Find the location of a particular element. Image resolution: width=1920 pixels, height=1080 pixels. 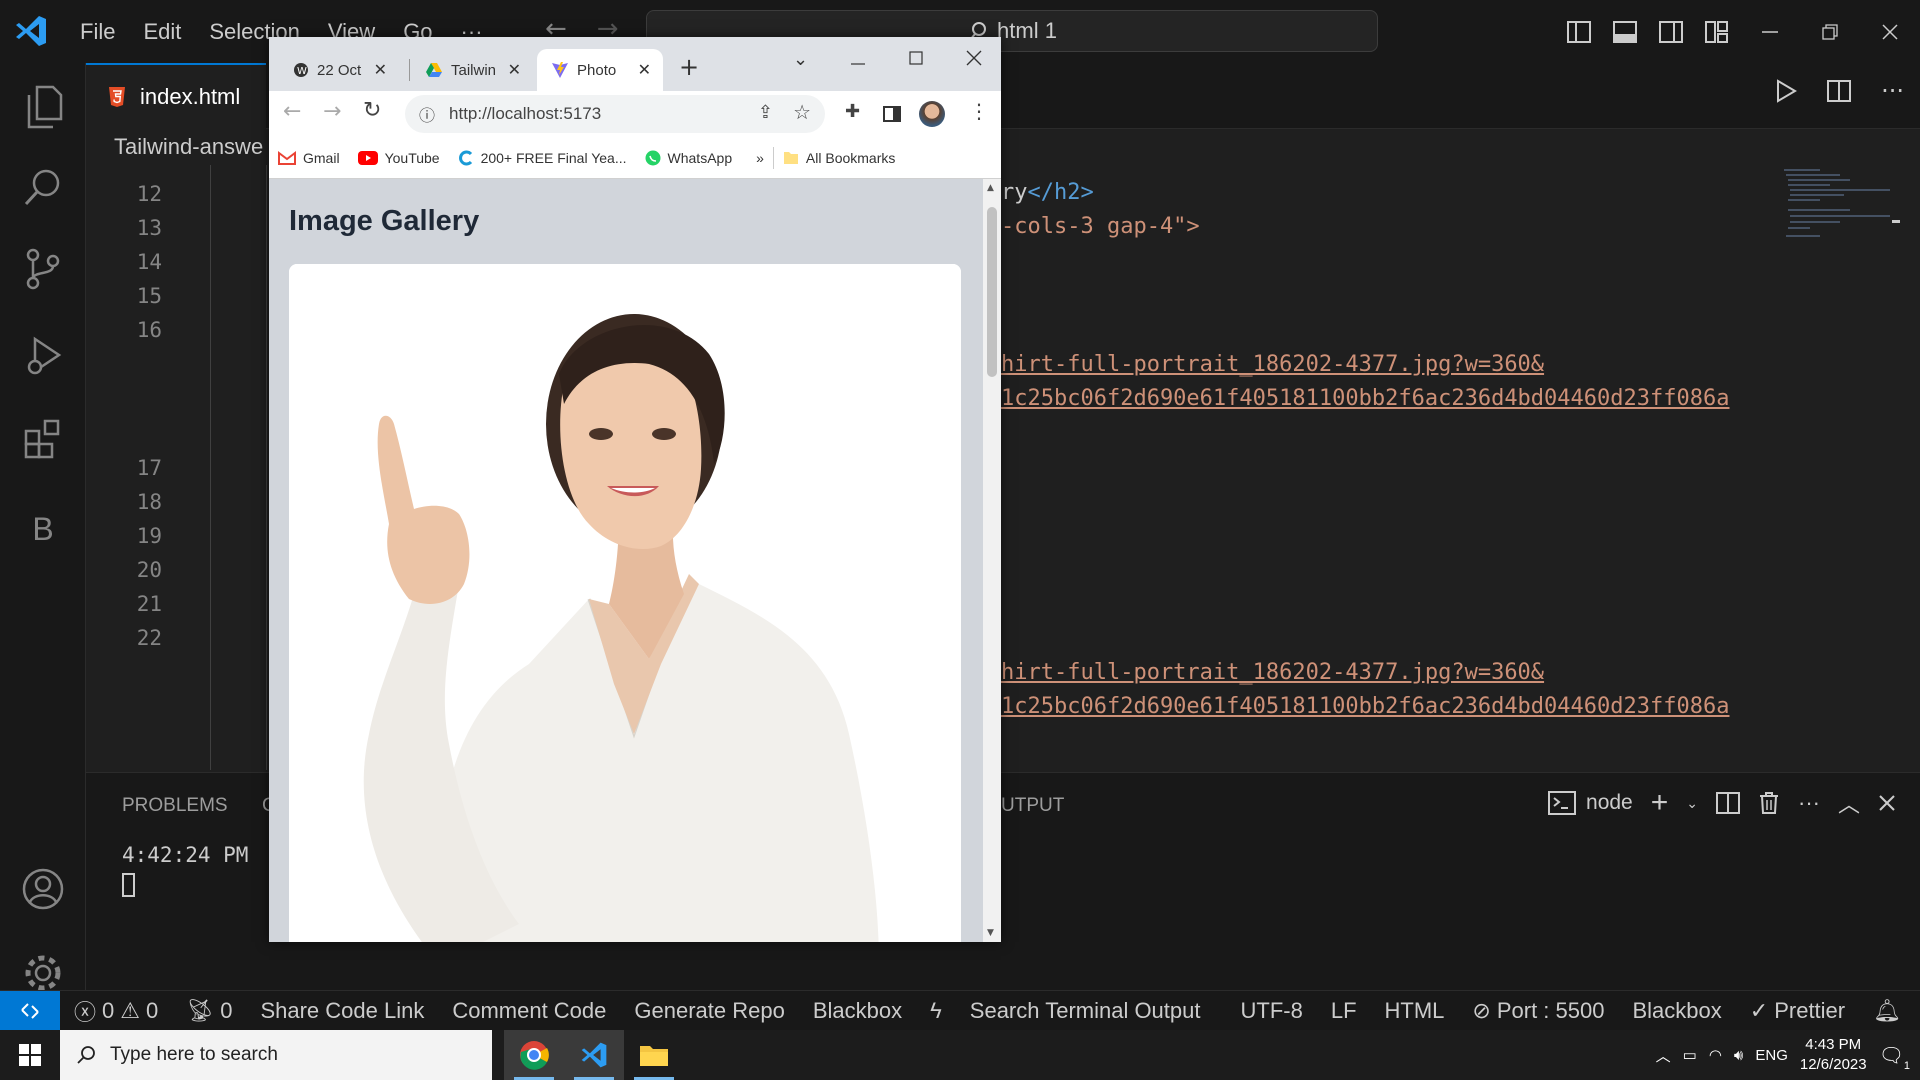

chrome-tab-1: W 22 Oct ✕ is located at coordinates (339, 70).